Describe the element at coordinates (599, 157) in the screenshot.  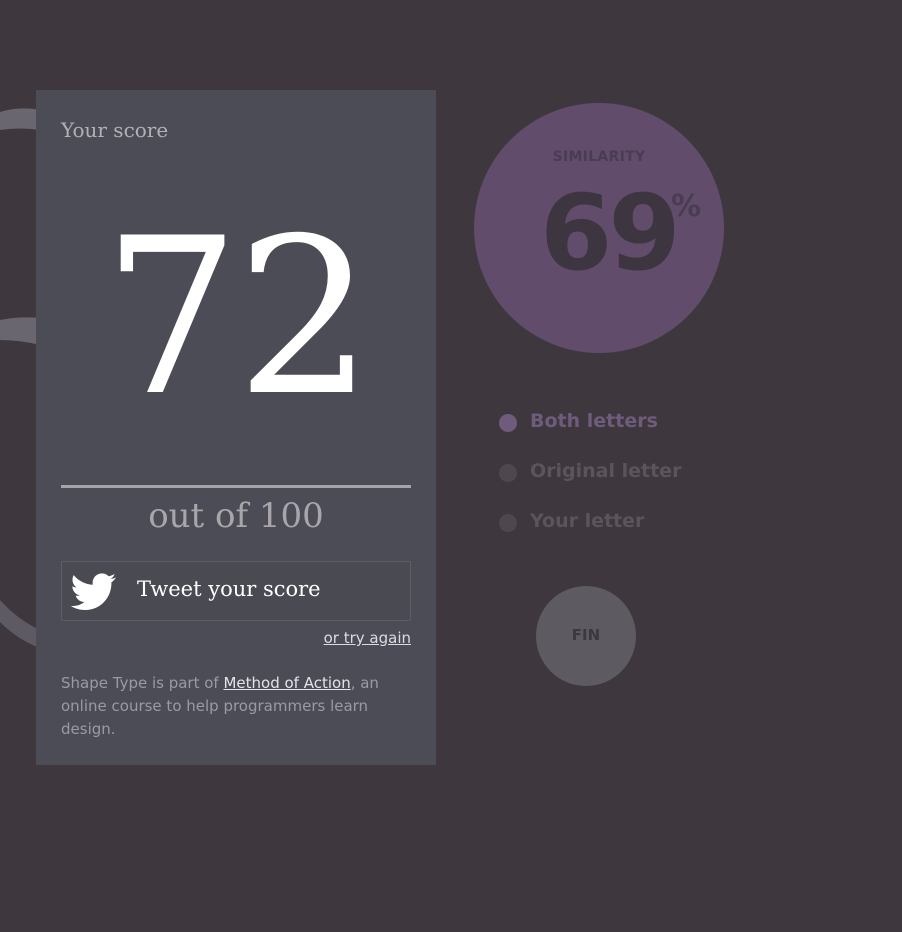
I see `similarity-label: SIMILARITY` at that location.